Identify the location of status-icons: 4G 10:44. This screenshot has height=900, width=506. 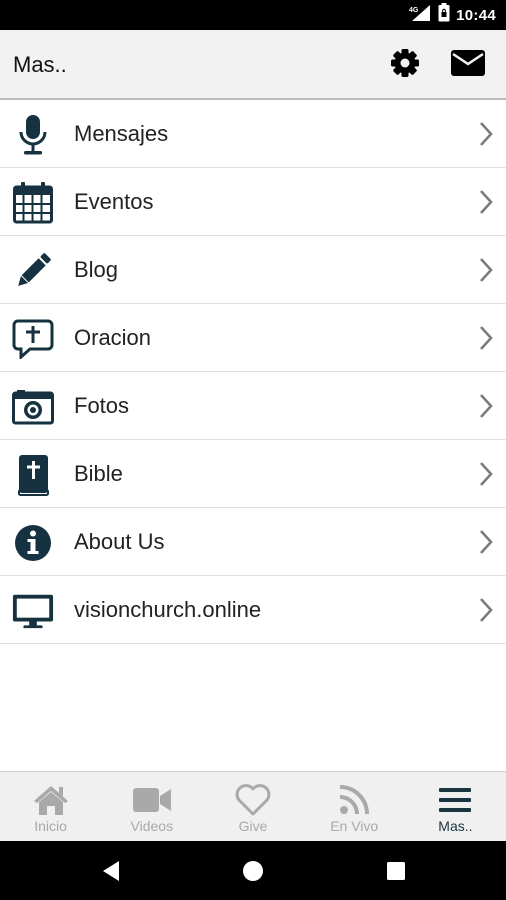
(452, 15).